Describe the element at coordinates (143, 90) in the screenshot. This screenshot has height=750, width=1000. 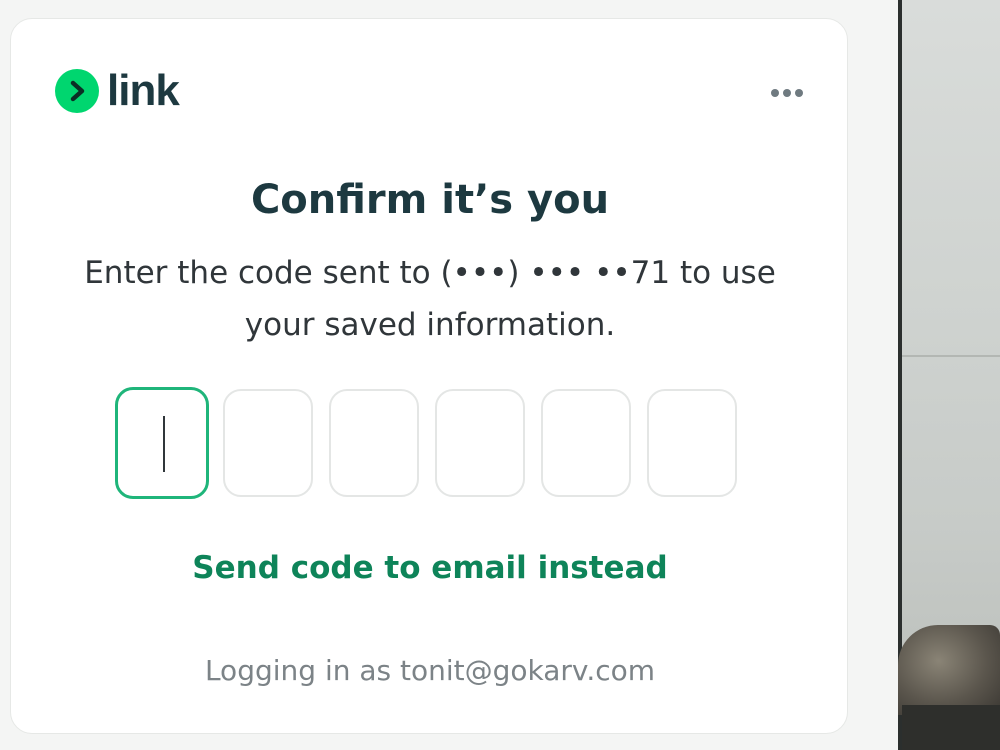
I see `logo-wordmark: link` at that location.